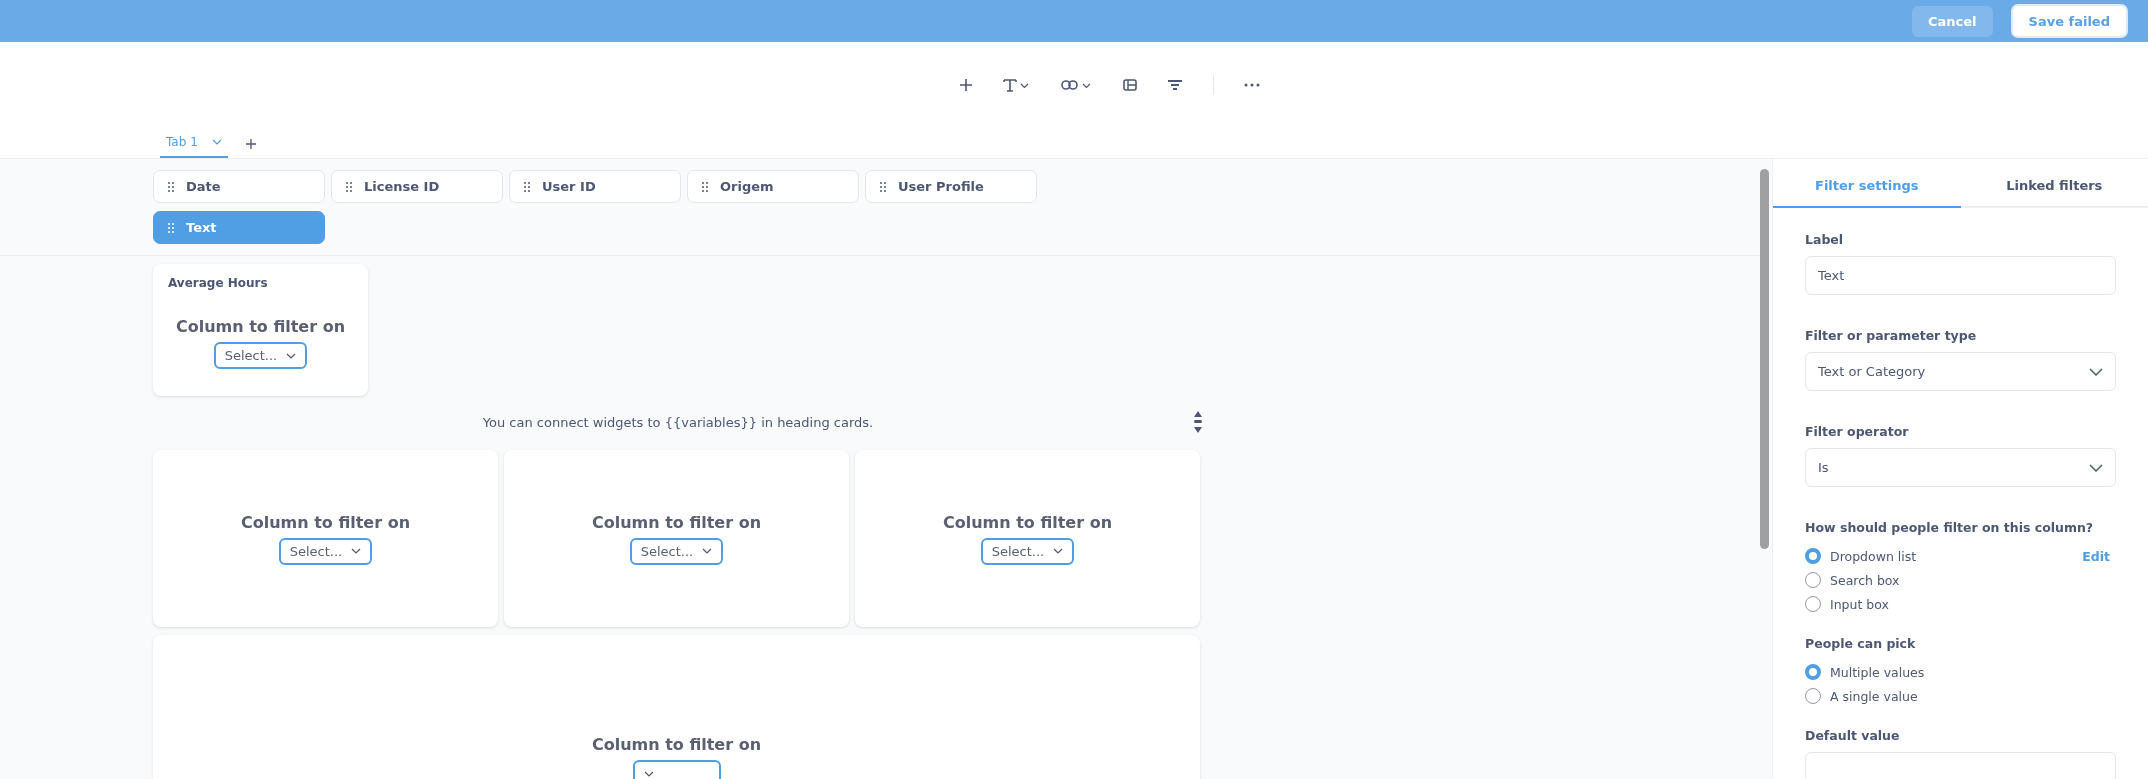  What do you see at coordinates (951, 186) in the screenshot?
I see `filter-chip: User Profile` at bounding box center [951, 186].